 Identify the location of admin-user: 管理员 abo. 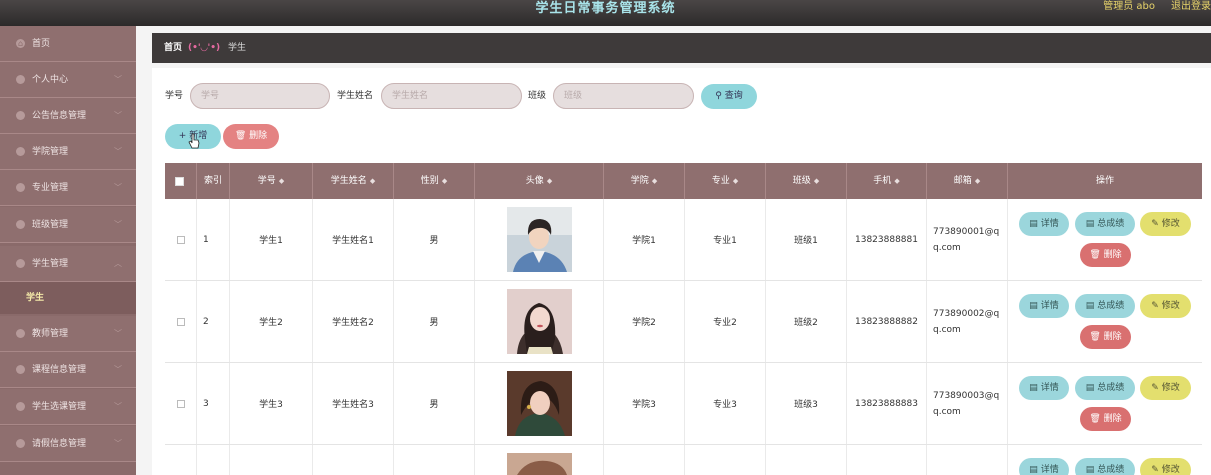
(1129, 7).